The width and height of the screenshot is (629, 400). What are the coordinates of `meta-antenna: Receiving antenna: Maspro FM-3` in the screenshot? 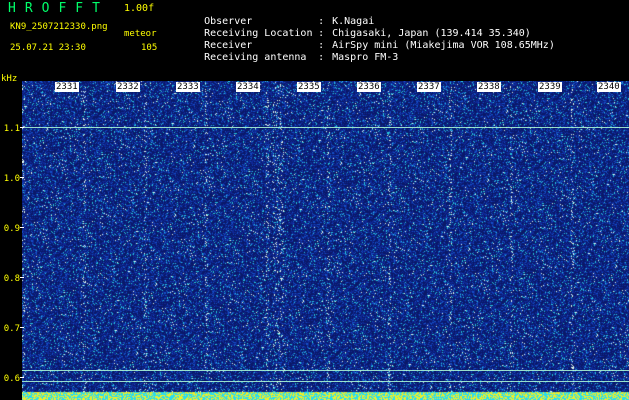 It's located at (301, 57).